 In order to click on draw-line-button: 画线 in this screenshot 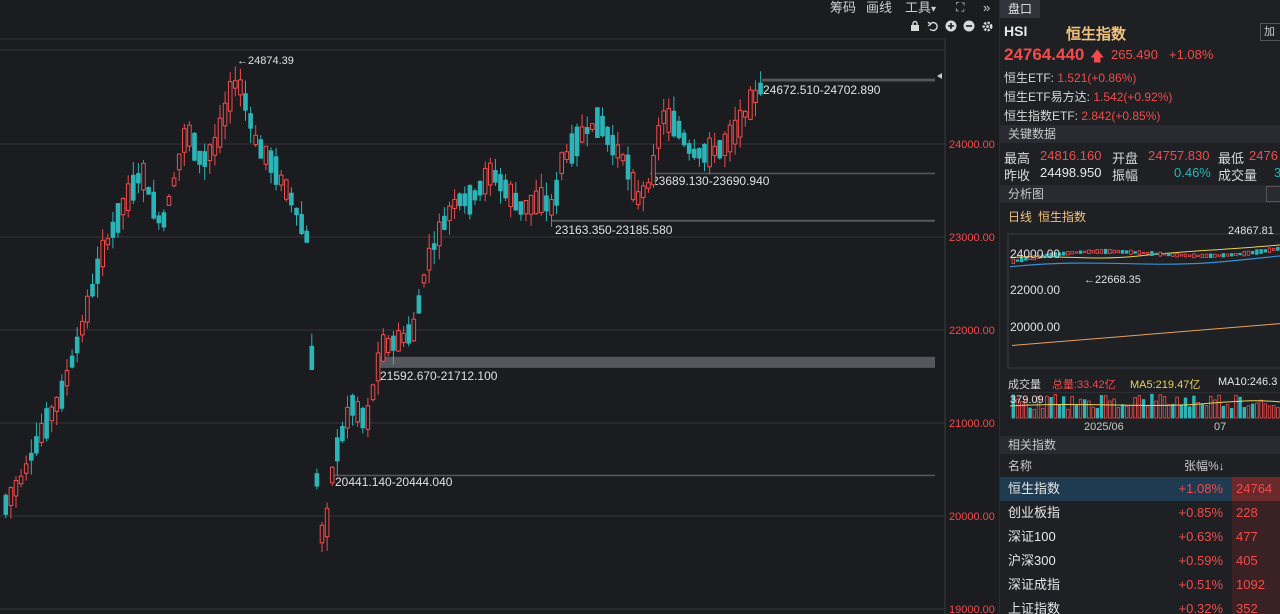, I will do `click(879, 7)`.